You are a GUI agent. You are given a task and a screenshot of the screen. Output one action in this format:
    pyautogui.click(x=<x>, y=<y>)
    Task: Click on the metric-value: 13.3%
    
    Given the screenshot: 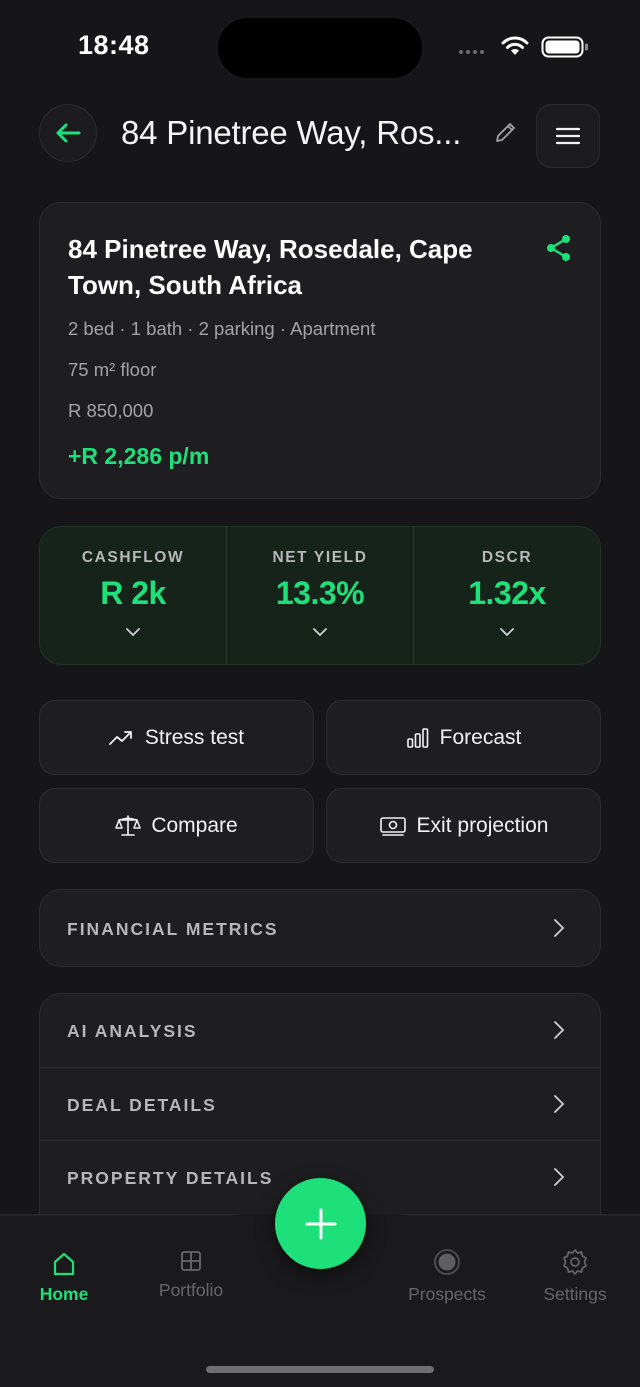 What is the action you would take?
    pyautogui.click(x=320, y=593)
    